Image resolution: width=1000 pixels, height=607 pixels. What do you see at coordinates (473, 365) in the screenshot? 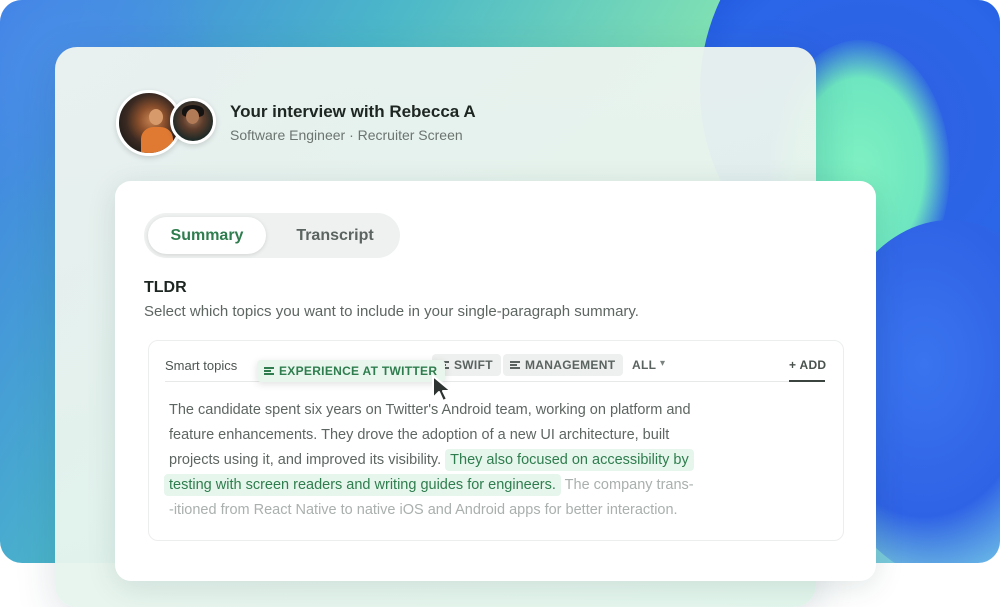
I see `chip-label: SWIFT` at bounding box center [473, 365].